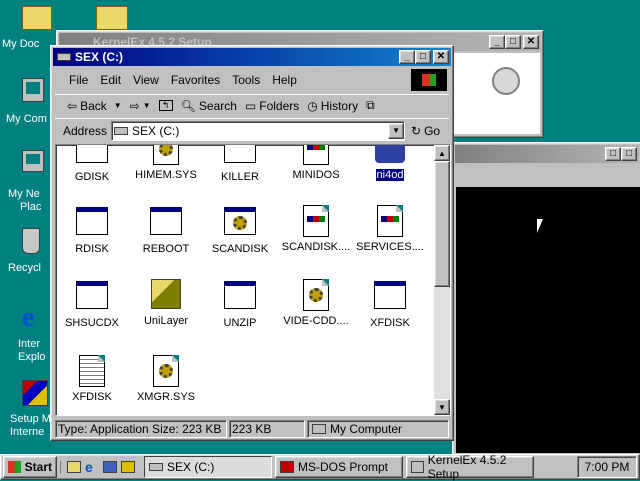 The width and height of the screenshot is (640, 481). Describe the element at coordinates (390, 323) in the screenshot. I see `file-name: XFDISK` at that location.